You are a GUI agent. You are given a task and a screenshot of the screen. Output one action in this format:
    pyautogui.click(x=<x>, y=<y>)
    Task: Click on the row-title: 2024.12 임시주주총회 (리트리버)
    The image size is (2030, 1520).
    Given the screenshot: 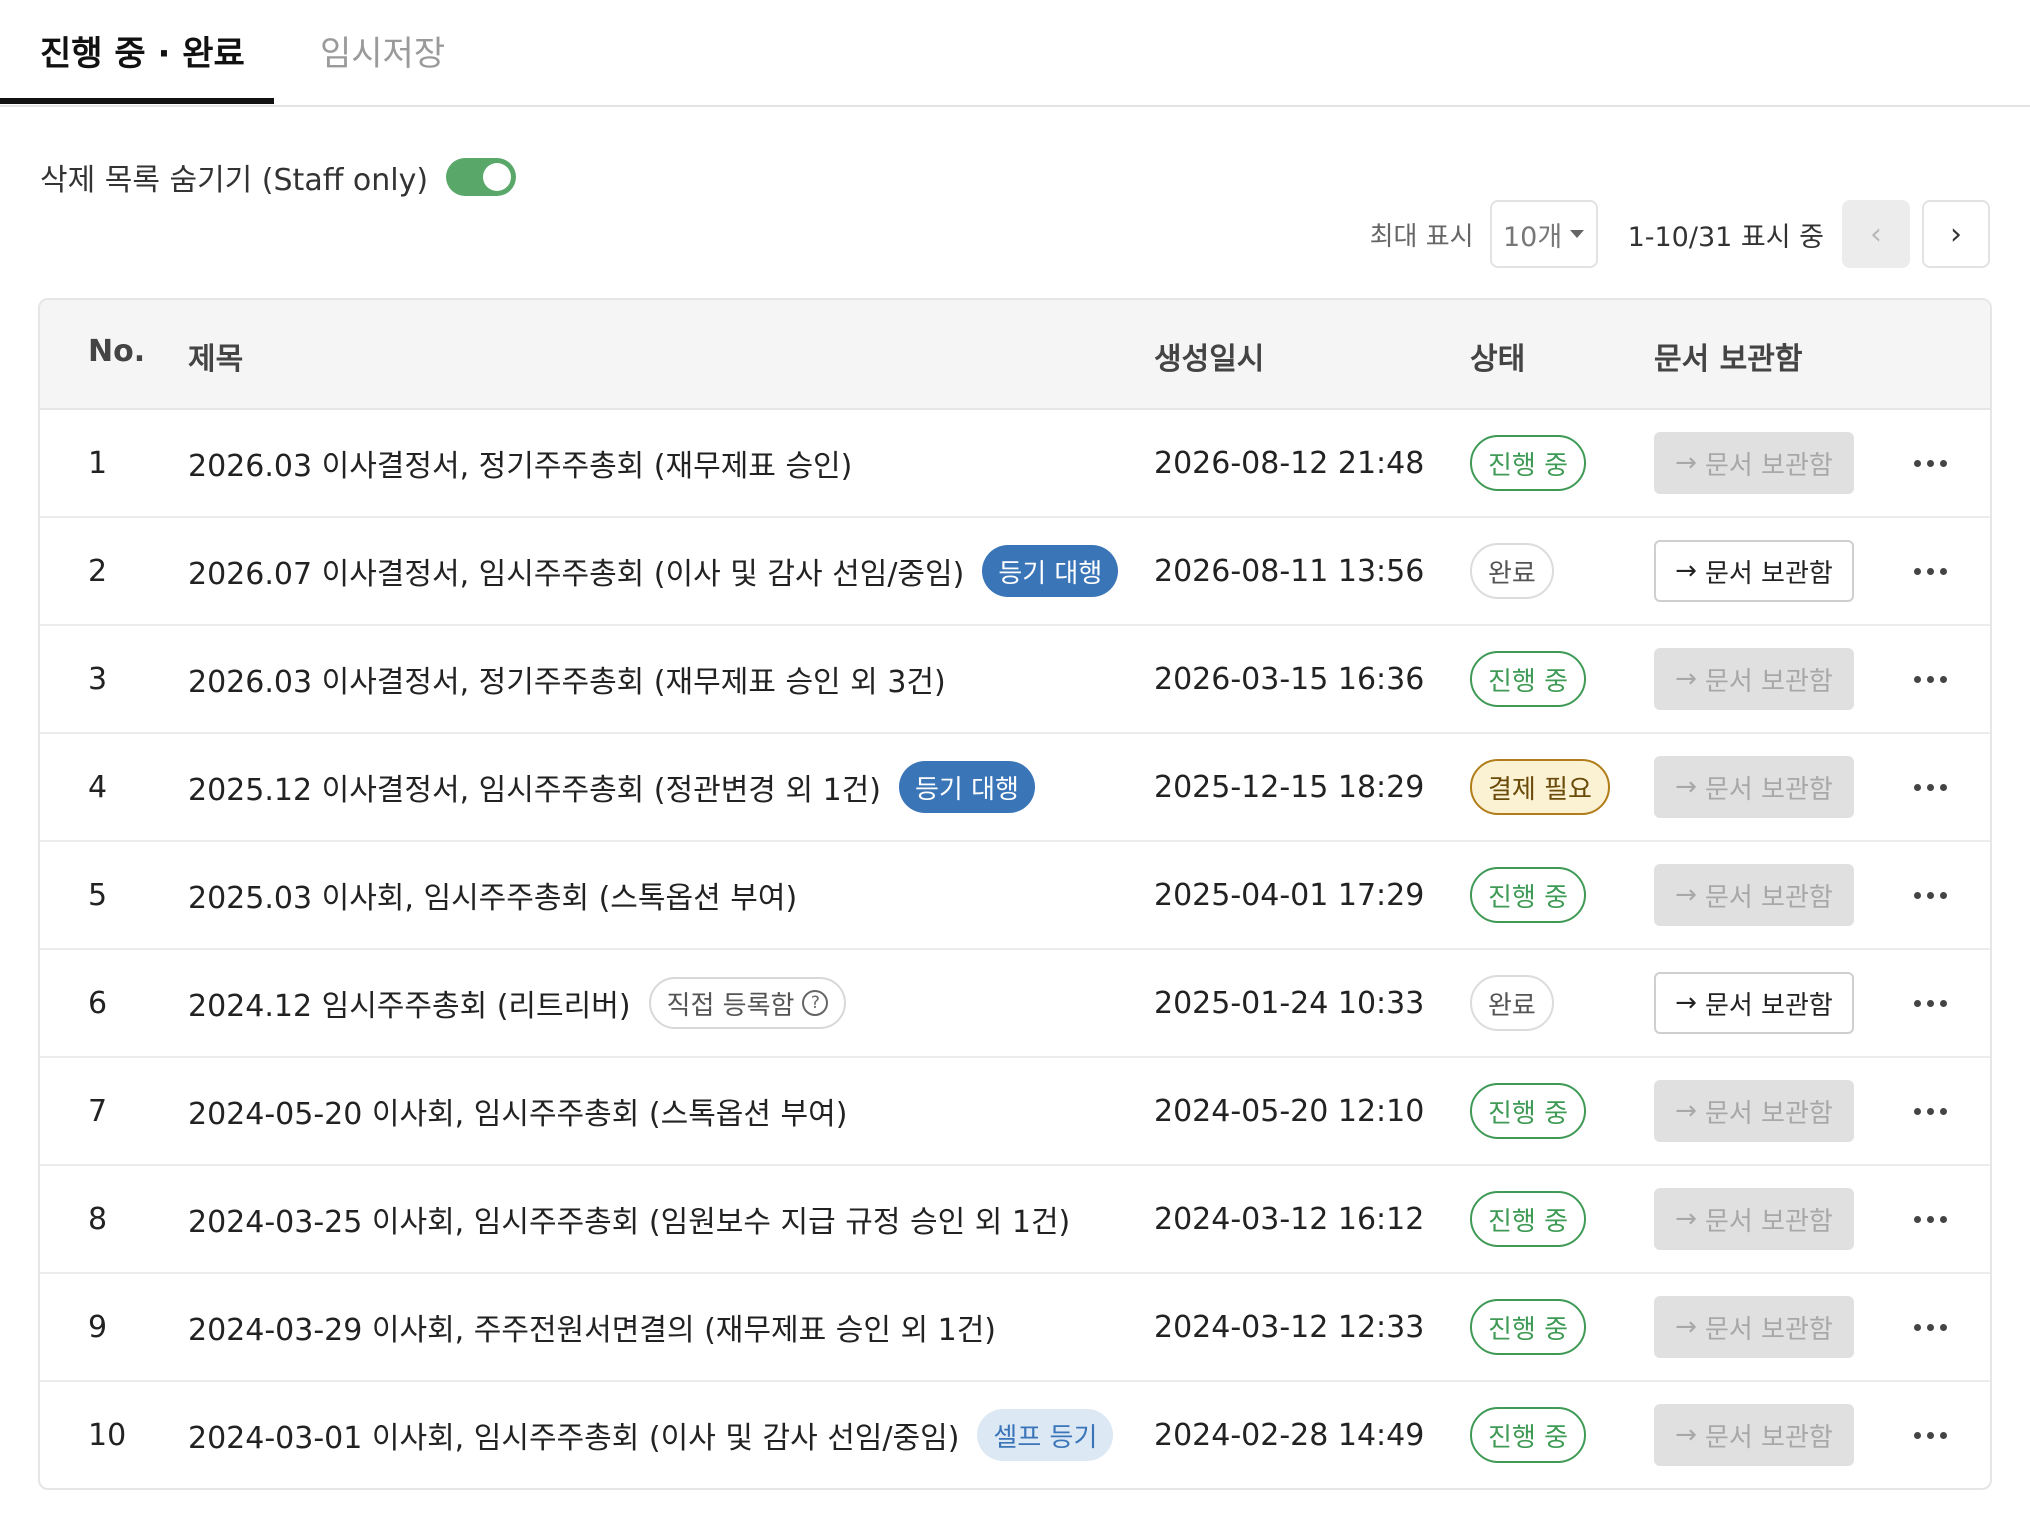 What is the action you would take?
    pyautogui.click(x=409, y=1003)
    